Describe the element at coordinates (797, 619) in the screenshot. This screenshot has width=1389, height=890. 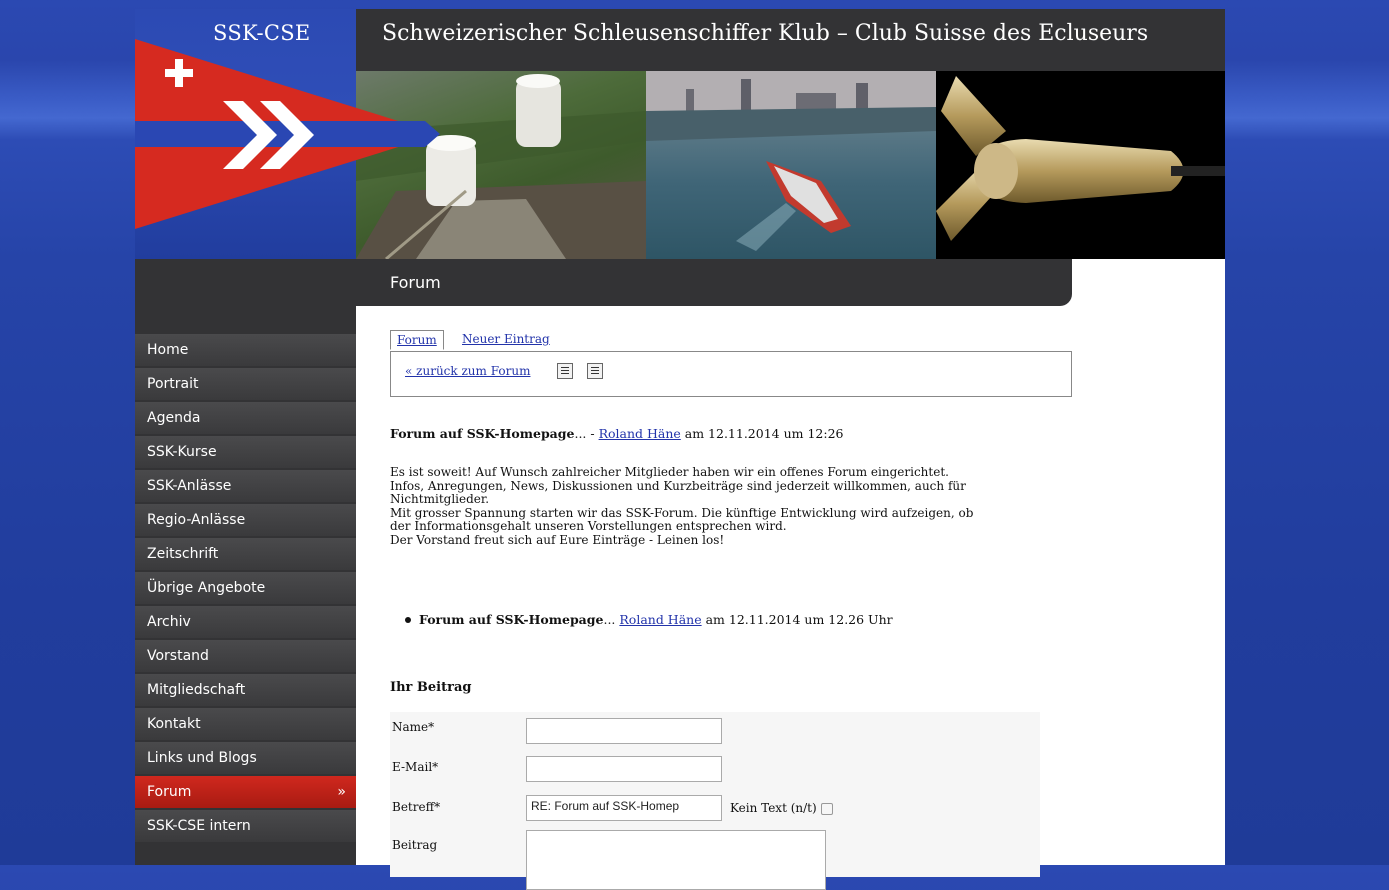
I see `thread-meta: am 12.11.2014 um 12.26 Uhr` at that location.